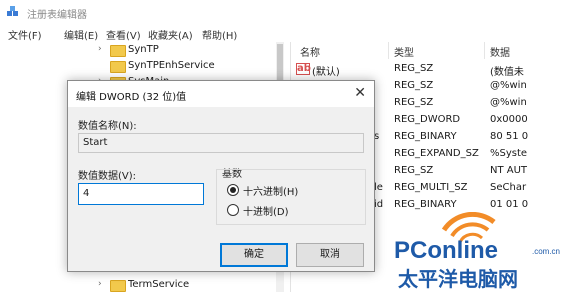  What do you see at coordinates (86, 193) in the screenshot?
I see `value-data-text: 4` at bounding box center [86, 193].